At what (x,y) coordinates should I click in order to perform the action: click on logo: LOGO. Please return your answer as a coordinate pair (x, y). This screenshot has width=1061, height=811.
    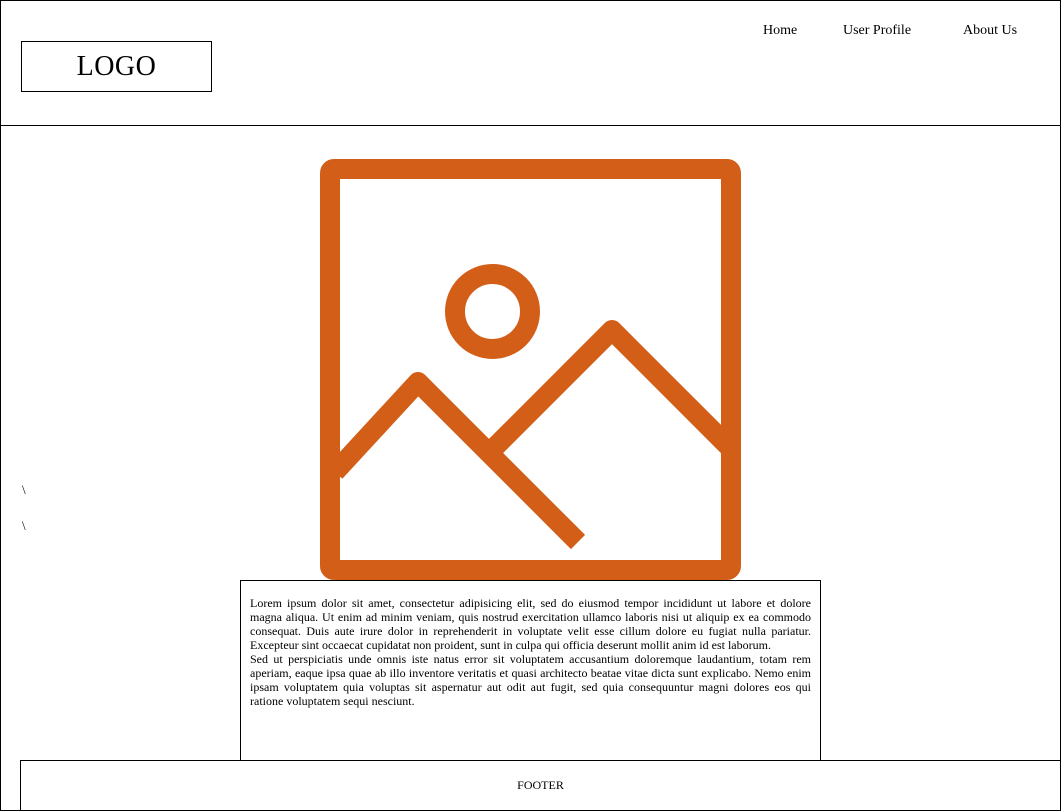
    Looking at the image, I should click on (116, 66).